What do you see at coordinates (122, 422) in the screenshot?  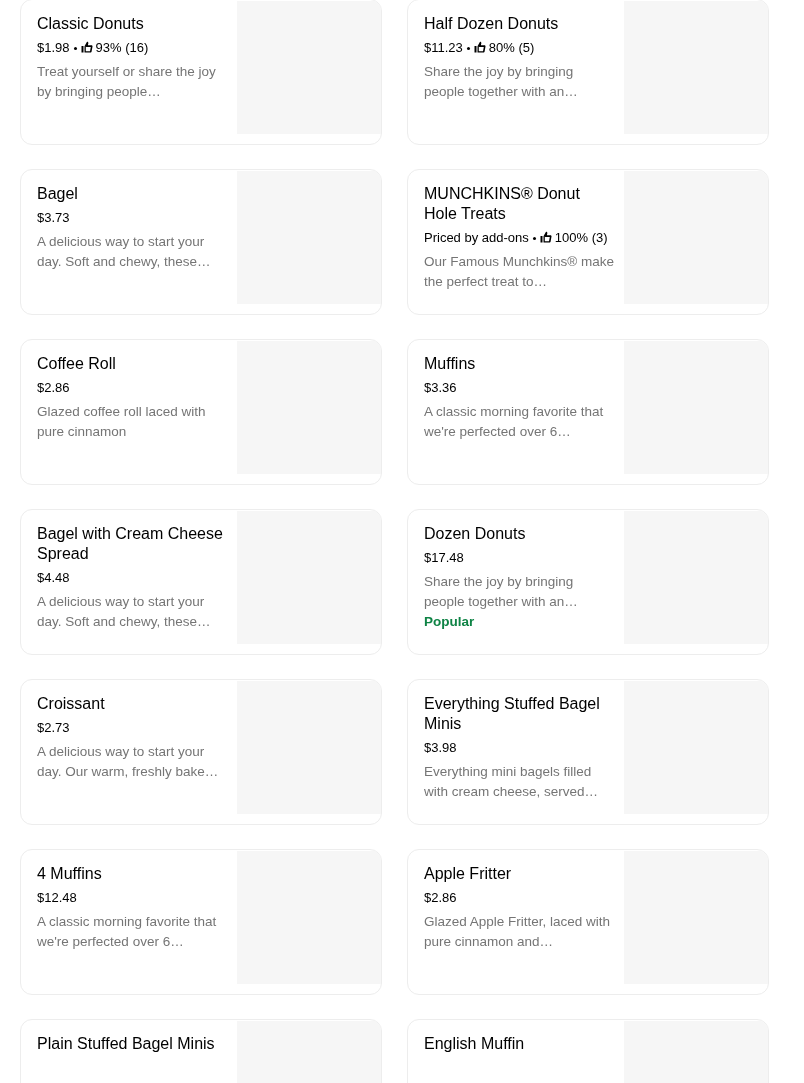 I see `item-description: Glazed coffee roll laced with pure cinnamon` at bounding box center [122, 422].